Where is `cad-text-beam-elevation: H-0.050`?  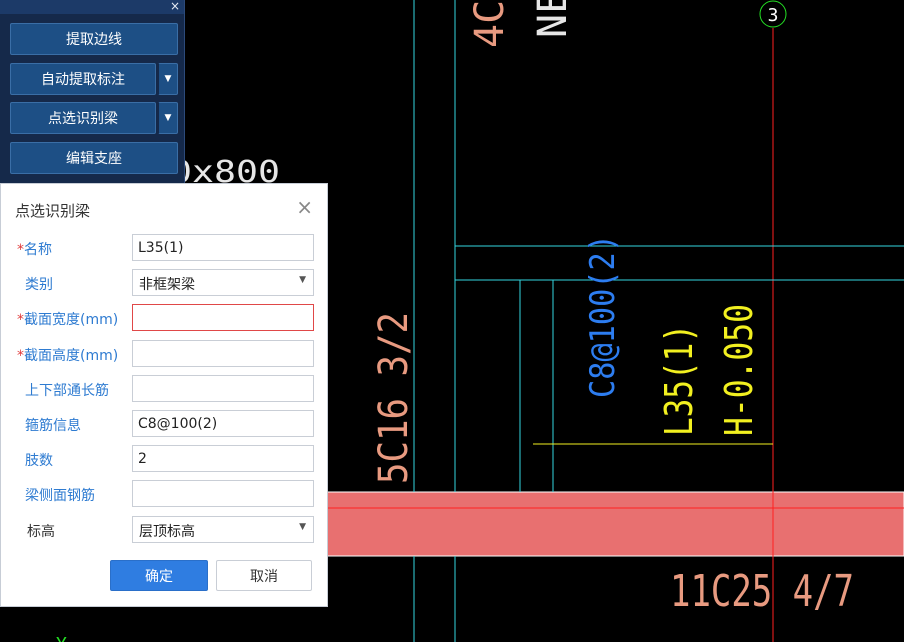 cad-text-beam-elevation: H-0.050 is located at coordinates (739, 370).